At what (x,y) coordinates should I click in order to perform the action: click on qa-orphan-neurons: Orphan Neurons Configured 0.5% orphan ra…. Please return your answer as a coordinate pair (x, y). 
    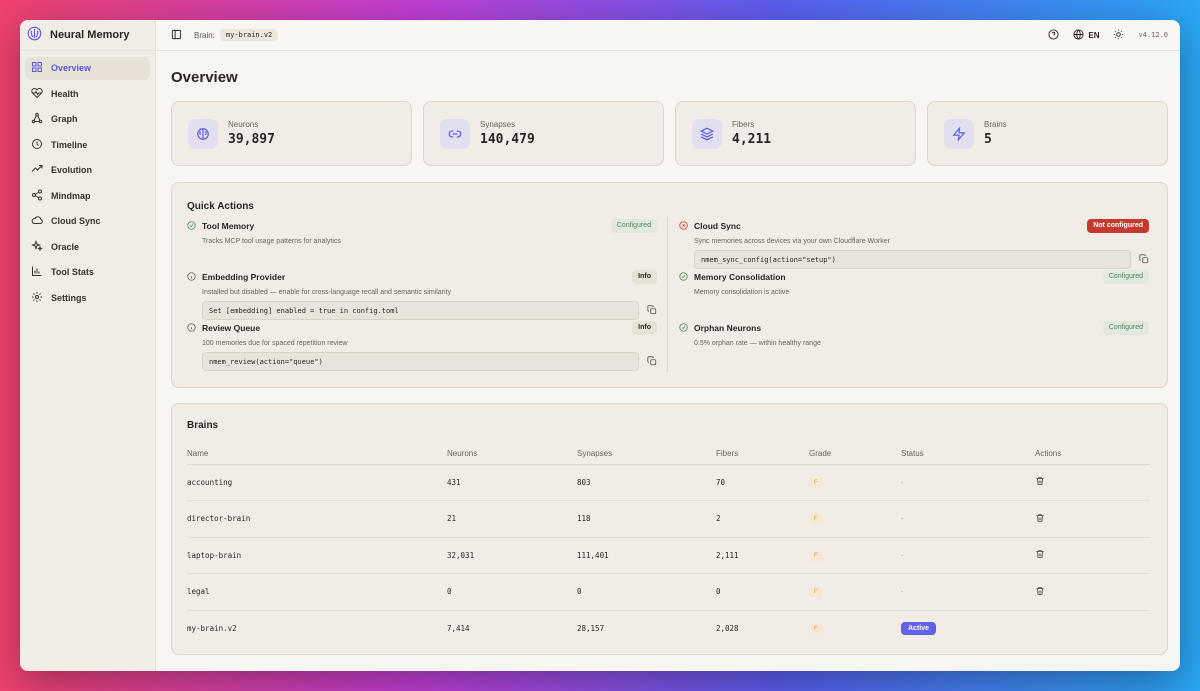
    Looking at the image, I should click on (914, 333).